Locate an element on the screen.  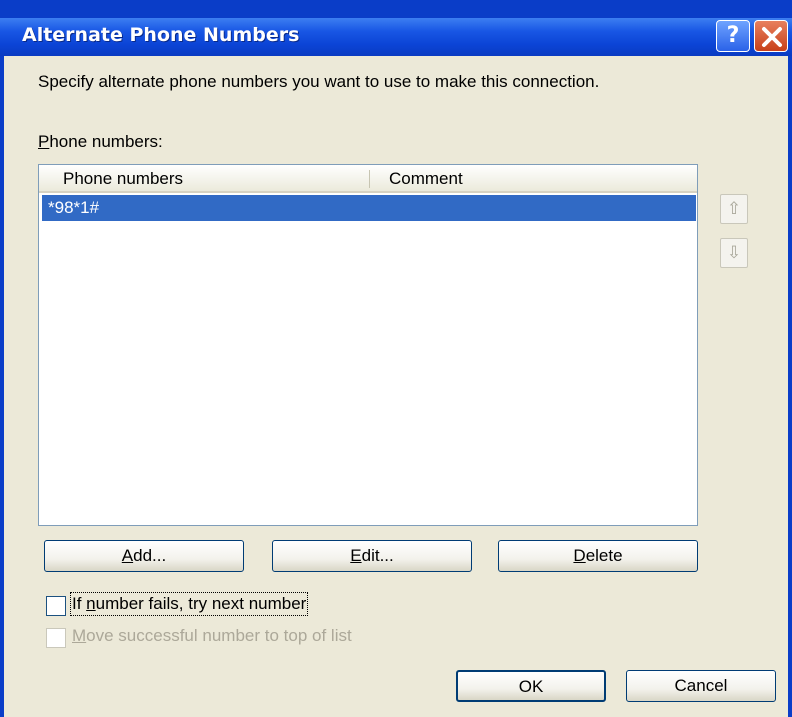
list-item: *98*1# is located at coordinates (369, 208).